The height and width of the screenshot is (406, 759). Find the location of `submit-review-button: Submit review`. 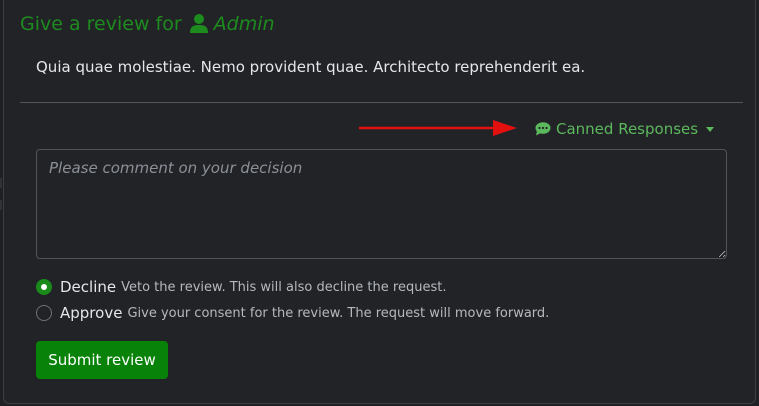

submit-review-button: Submit review is located at coordinates (102, 360).